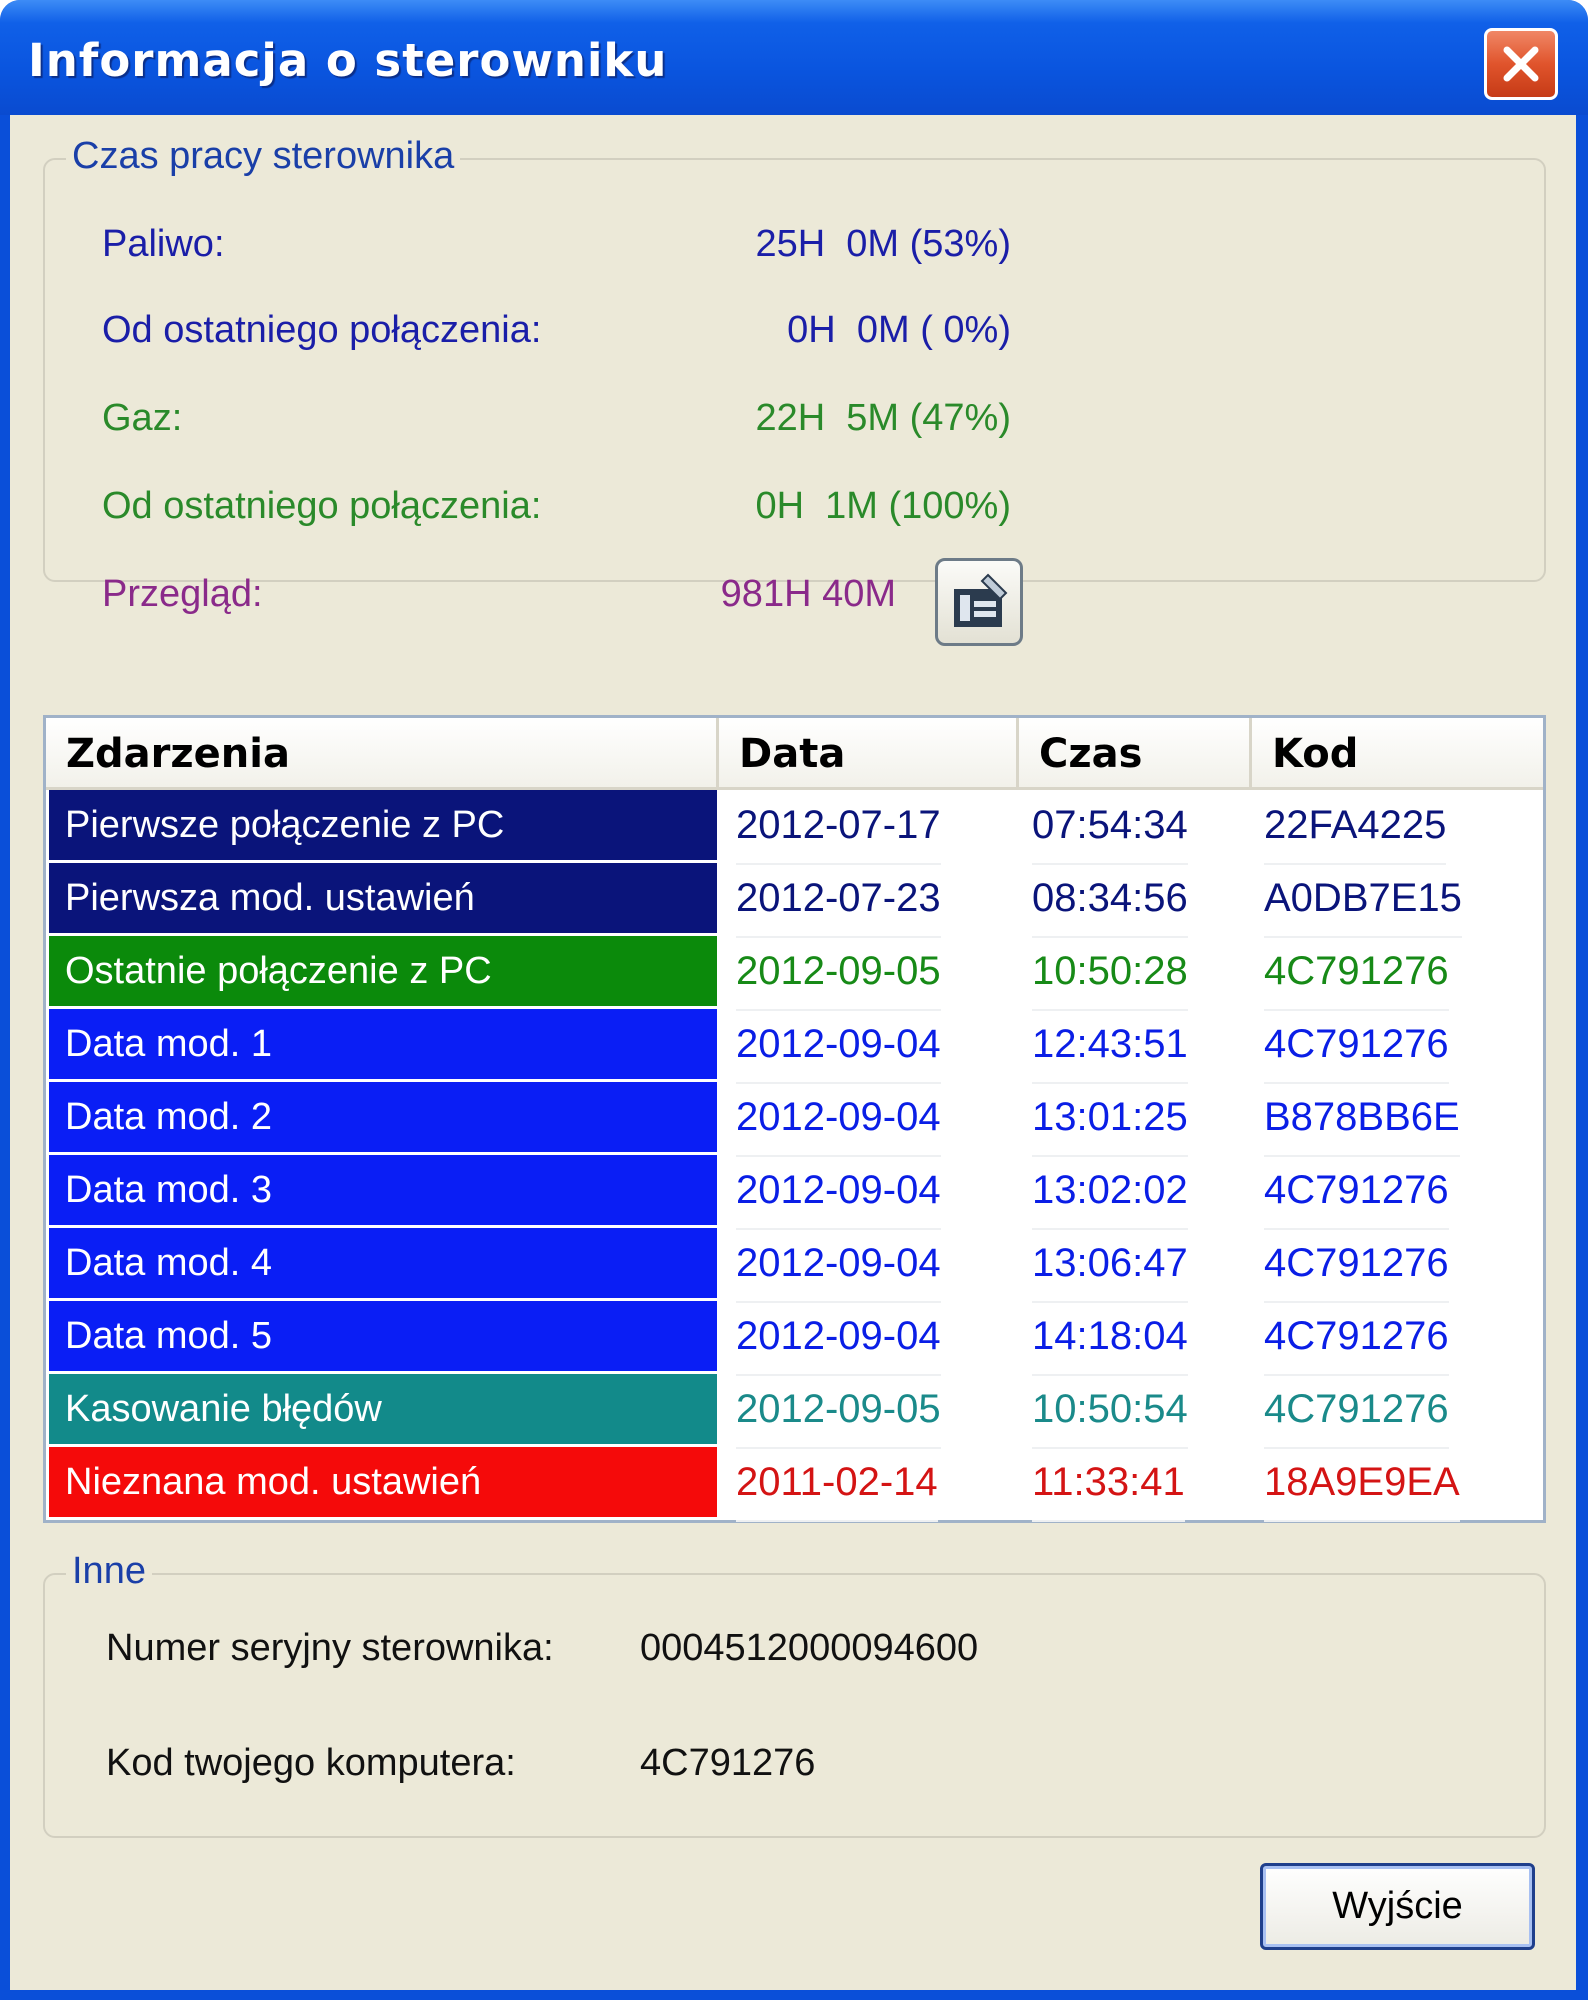 The image size is (1588, 2000). What do you see at coordinates (1363, 900) in the screenshot?
I see `event-code: A0DB7E15` at bounding box center [1363, 900].